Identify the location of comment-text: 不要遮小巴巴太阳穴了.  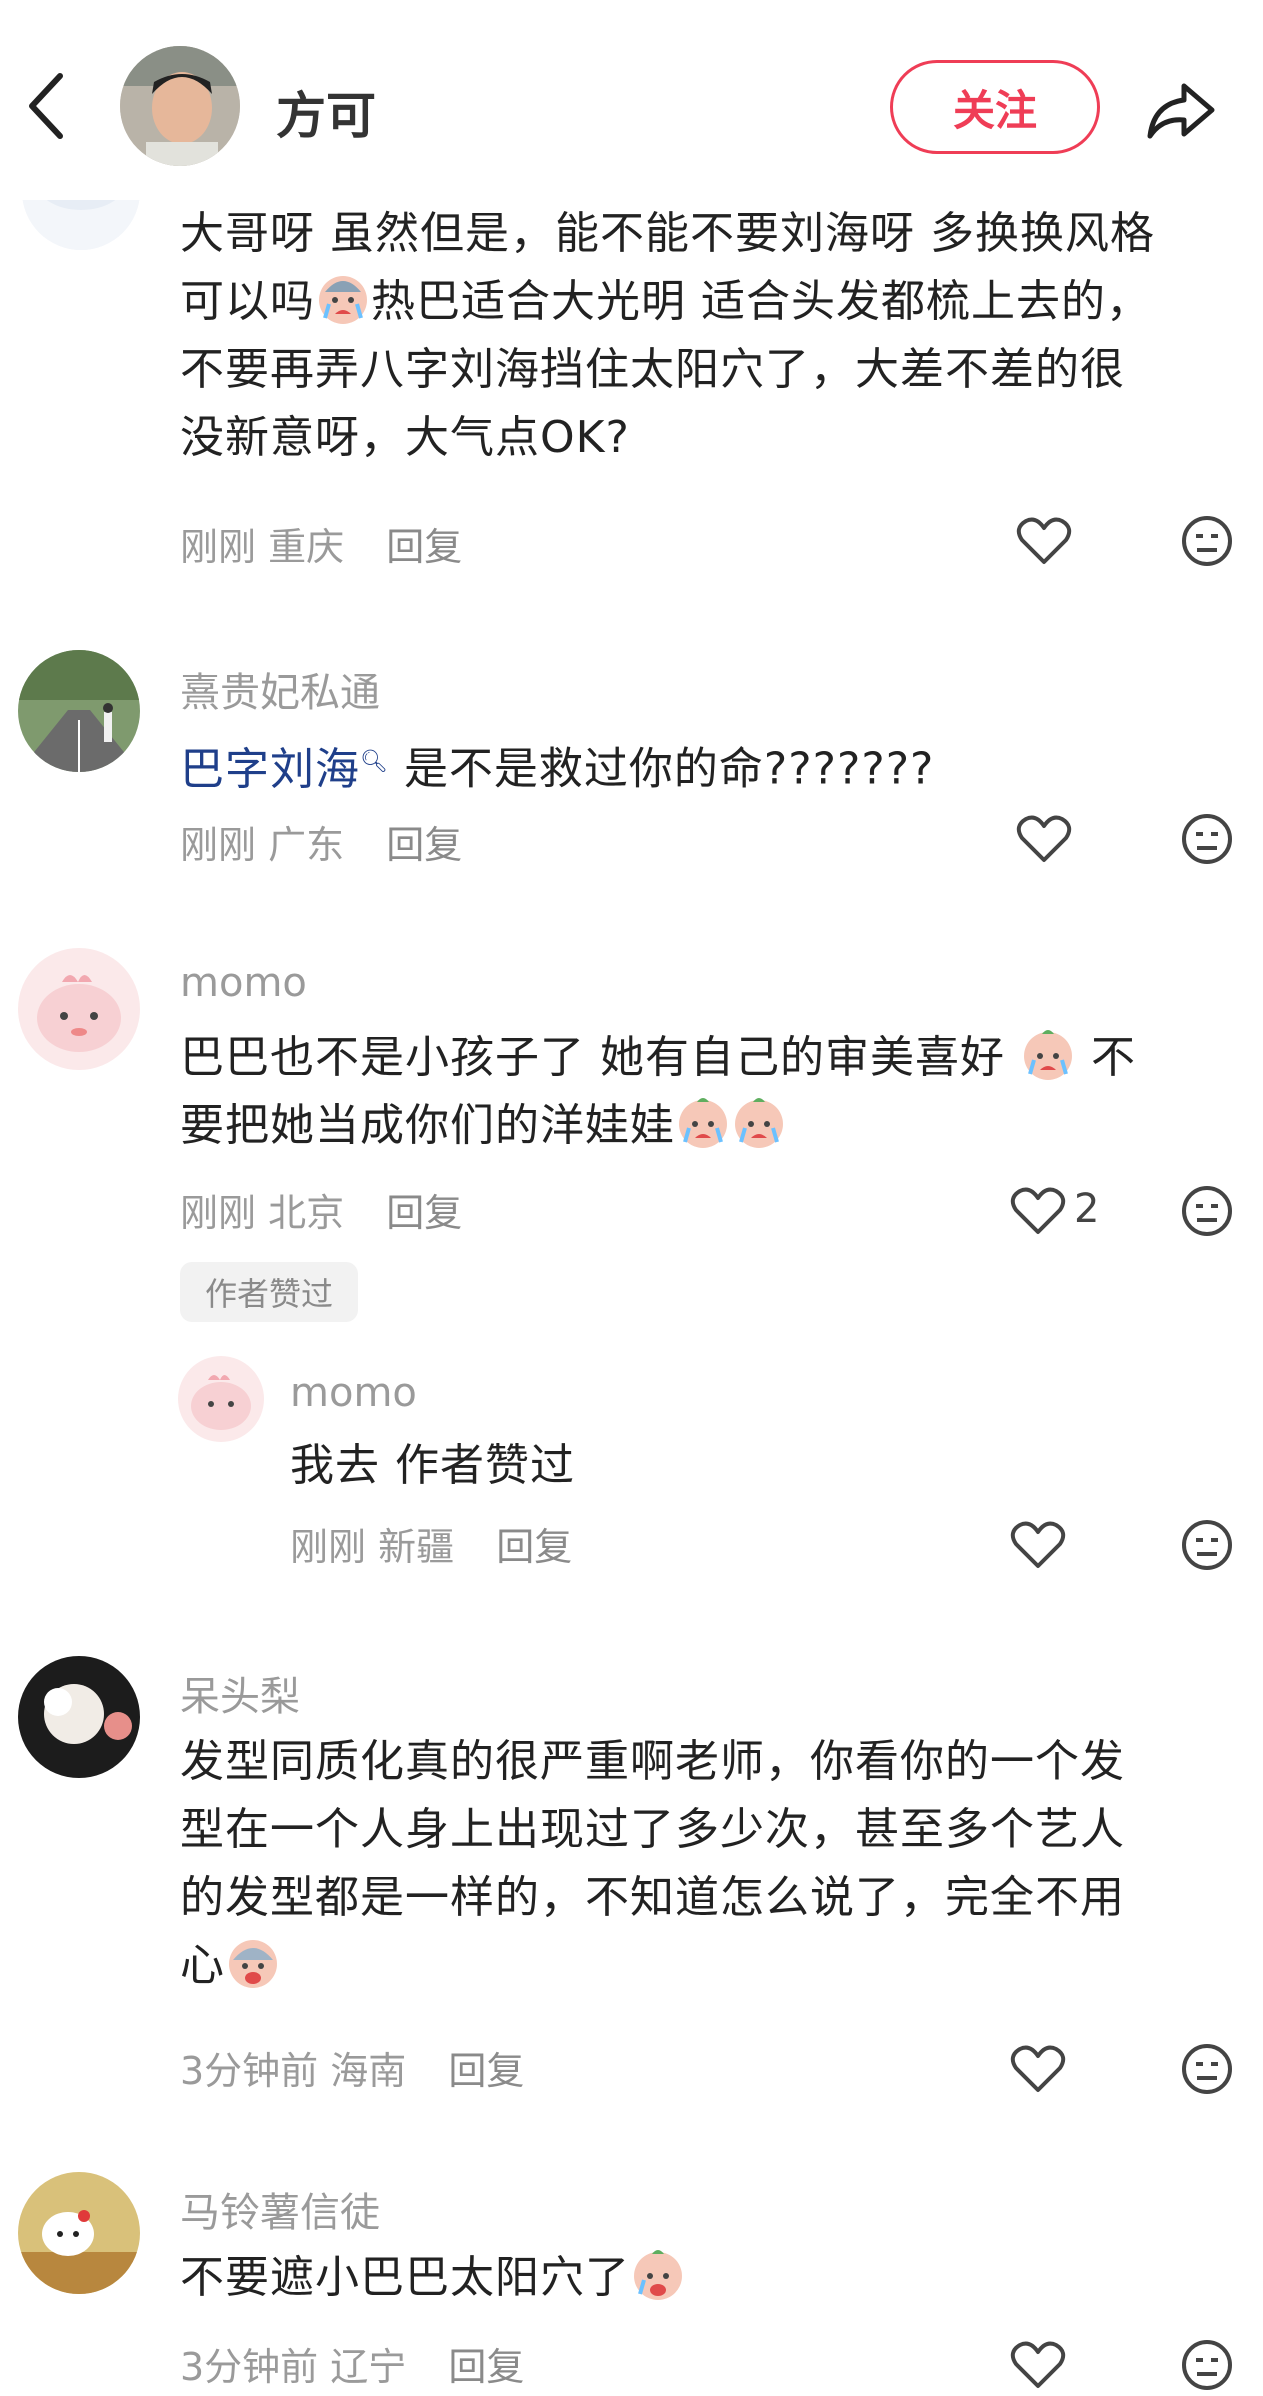
(700, 2278).